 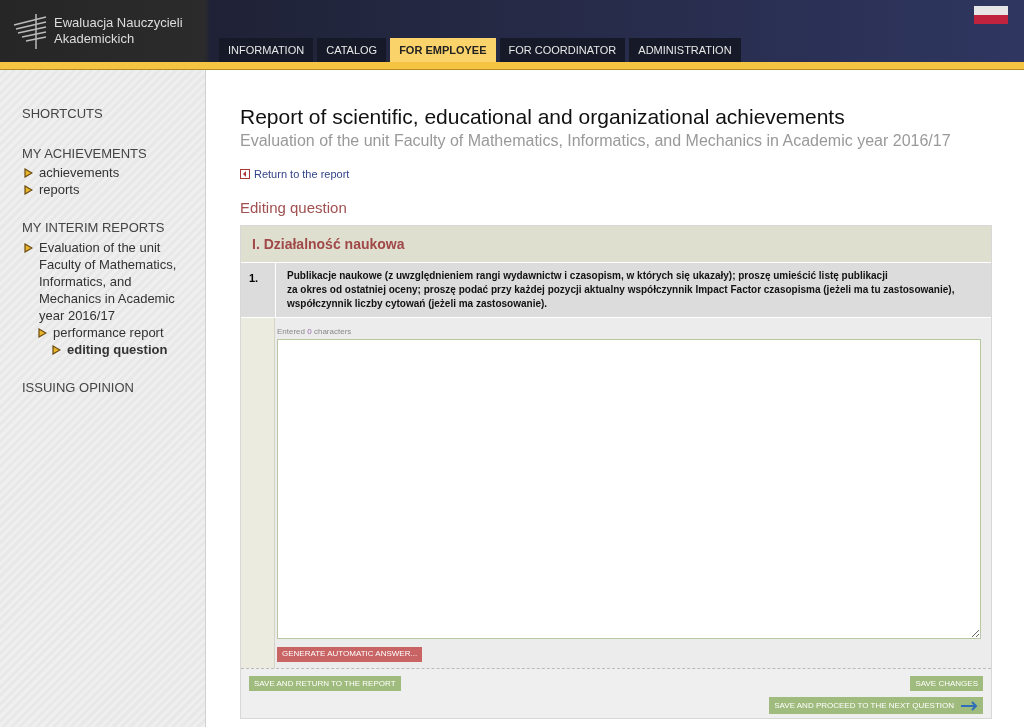 What do you see at coordinates (596, 141) in the screenshot?
I see `page-subtitle: Evaluation of the unit Faculty of Mathematics, Informatics, and Mechanics in Academic year 2016/17` at bounding box center [596, 141].